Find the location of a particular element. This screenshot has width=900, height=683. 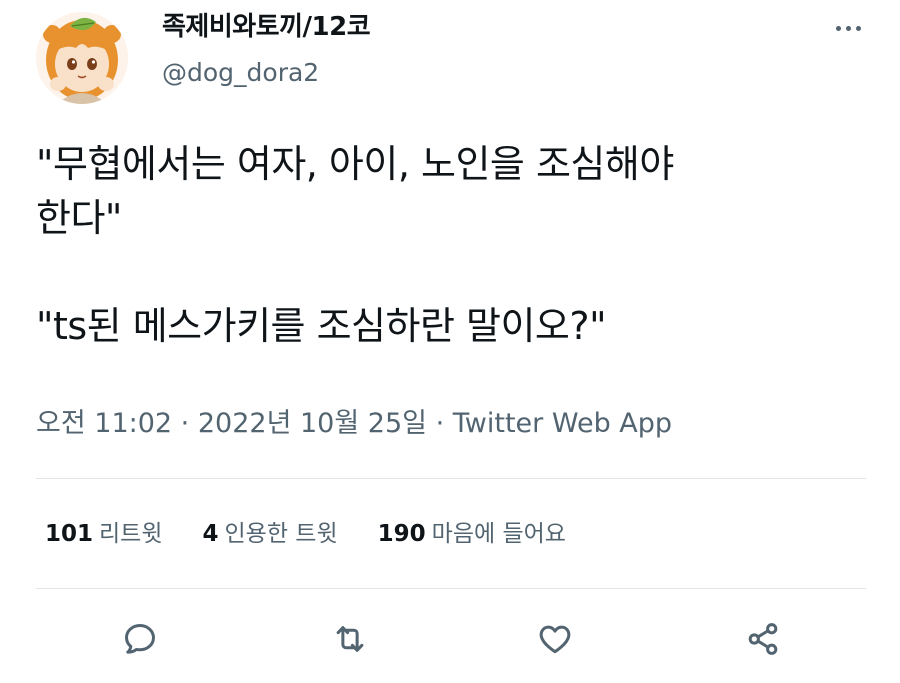

tweet-time: 오전 11:02 is located at coordinates (104, 423).